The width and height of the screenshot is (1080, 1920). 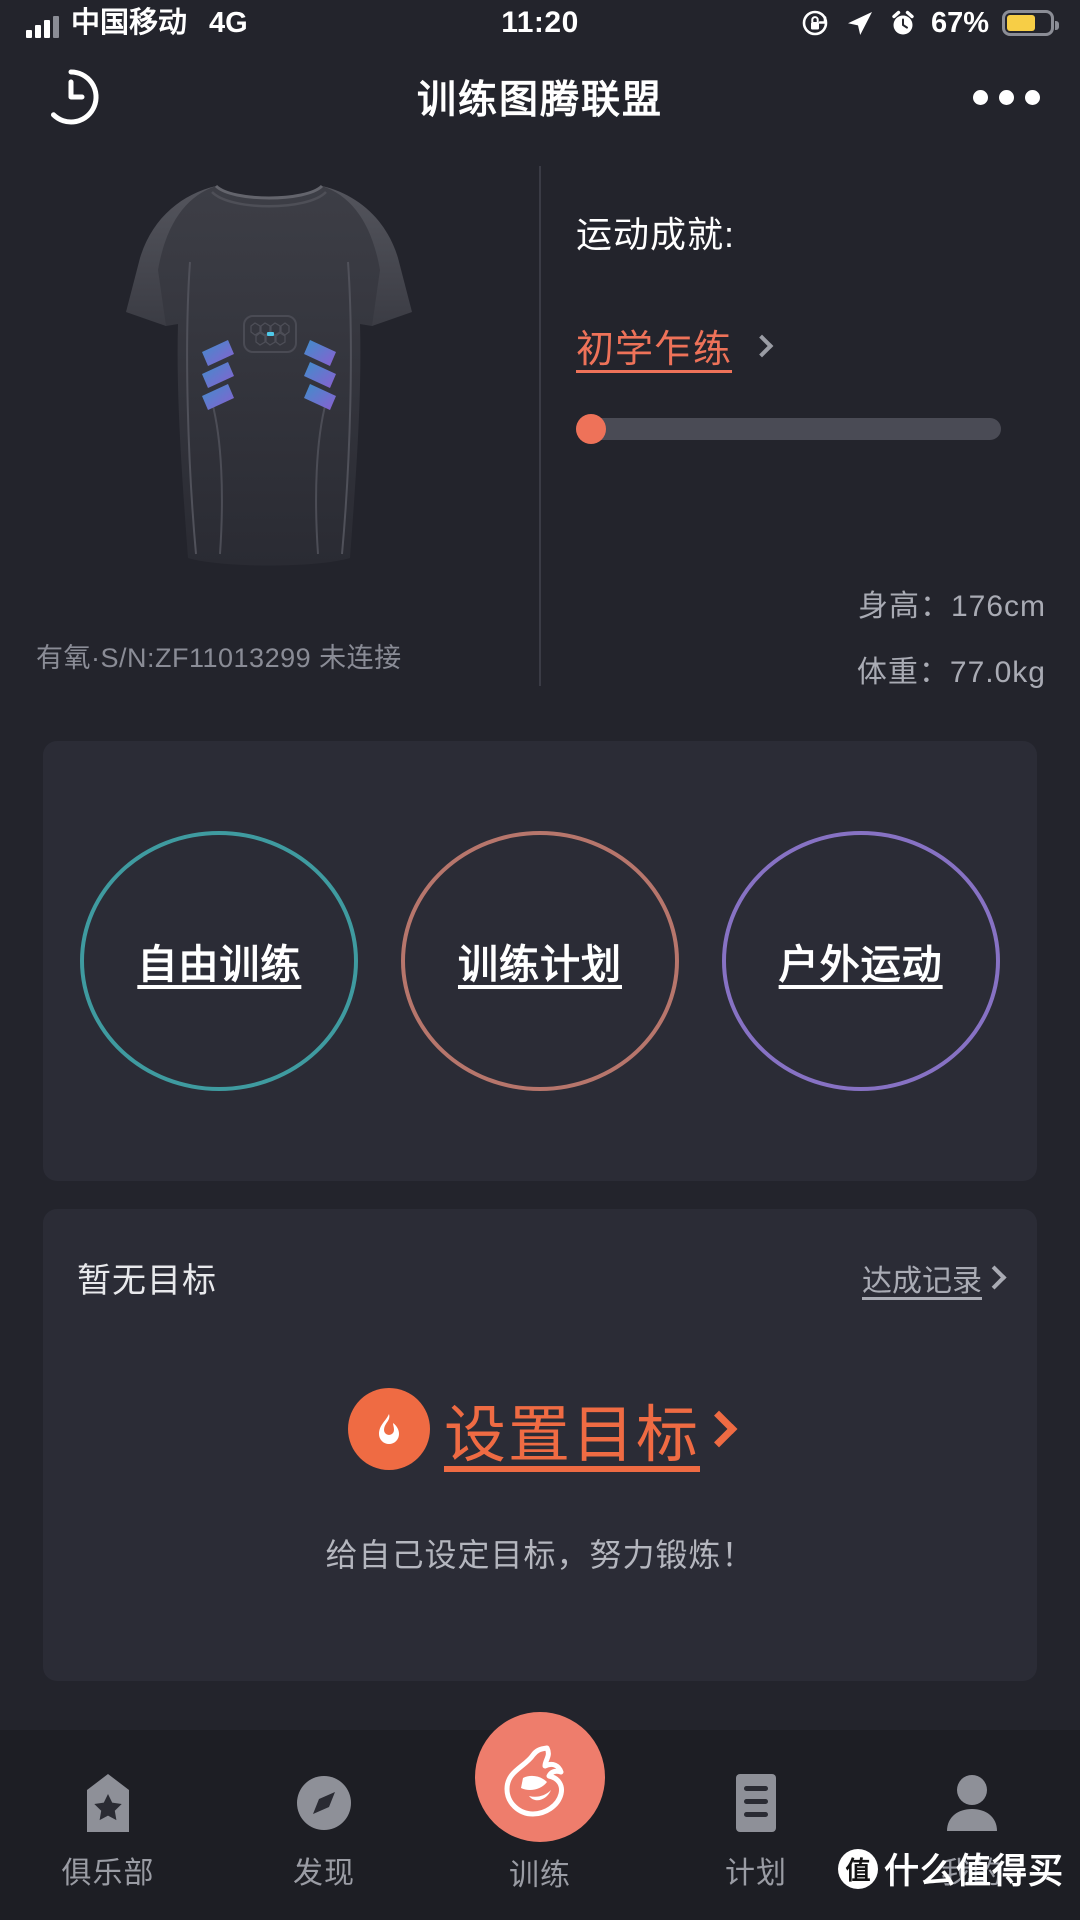 What do you see at coordinates (108, 1803) in the screenshot?
I see `badge-star-icon` at bounding box center [108, 1803].